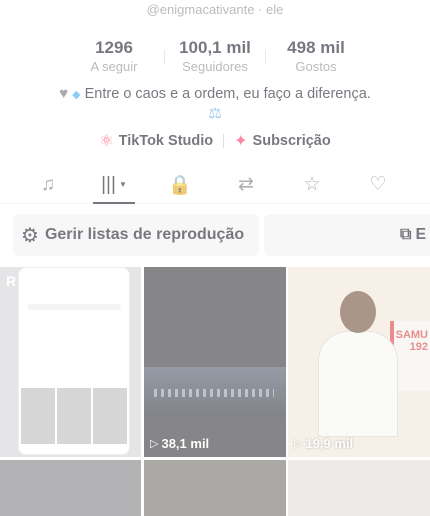  I want to click on doctor-image, so click(358, 362).